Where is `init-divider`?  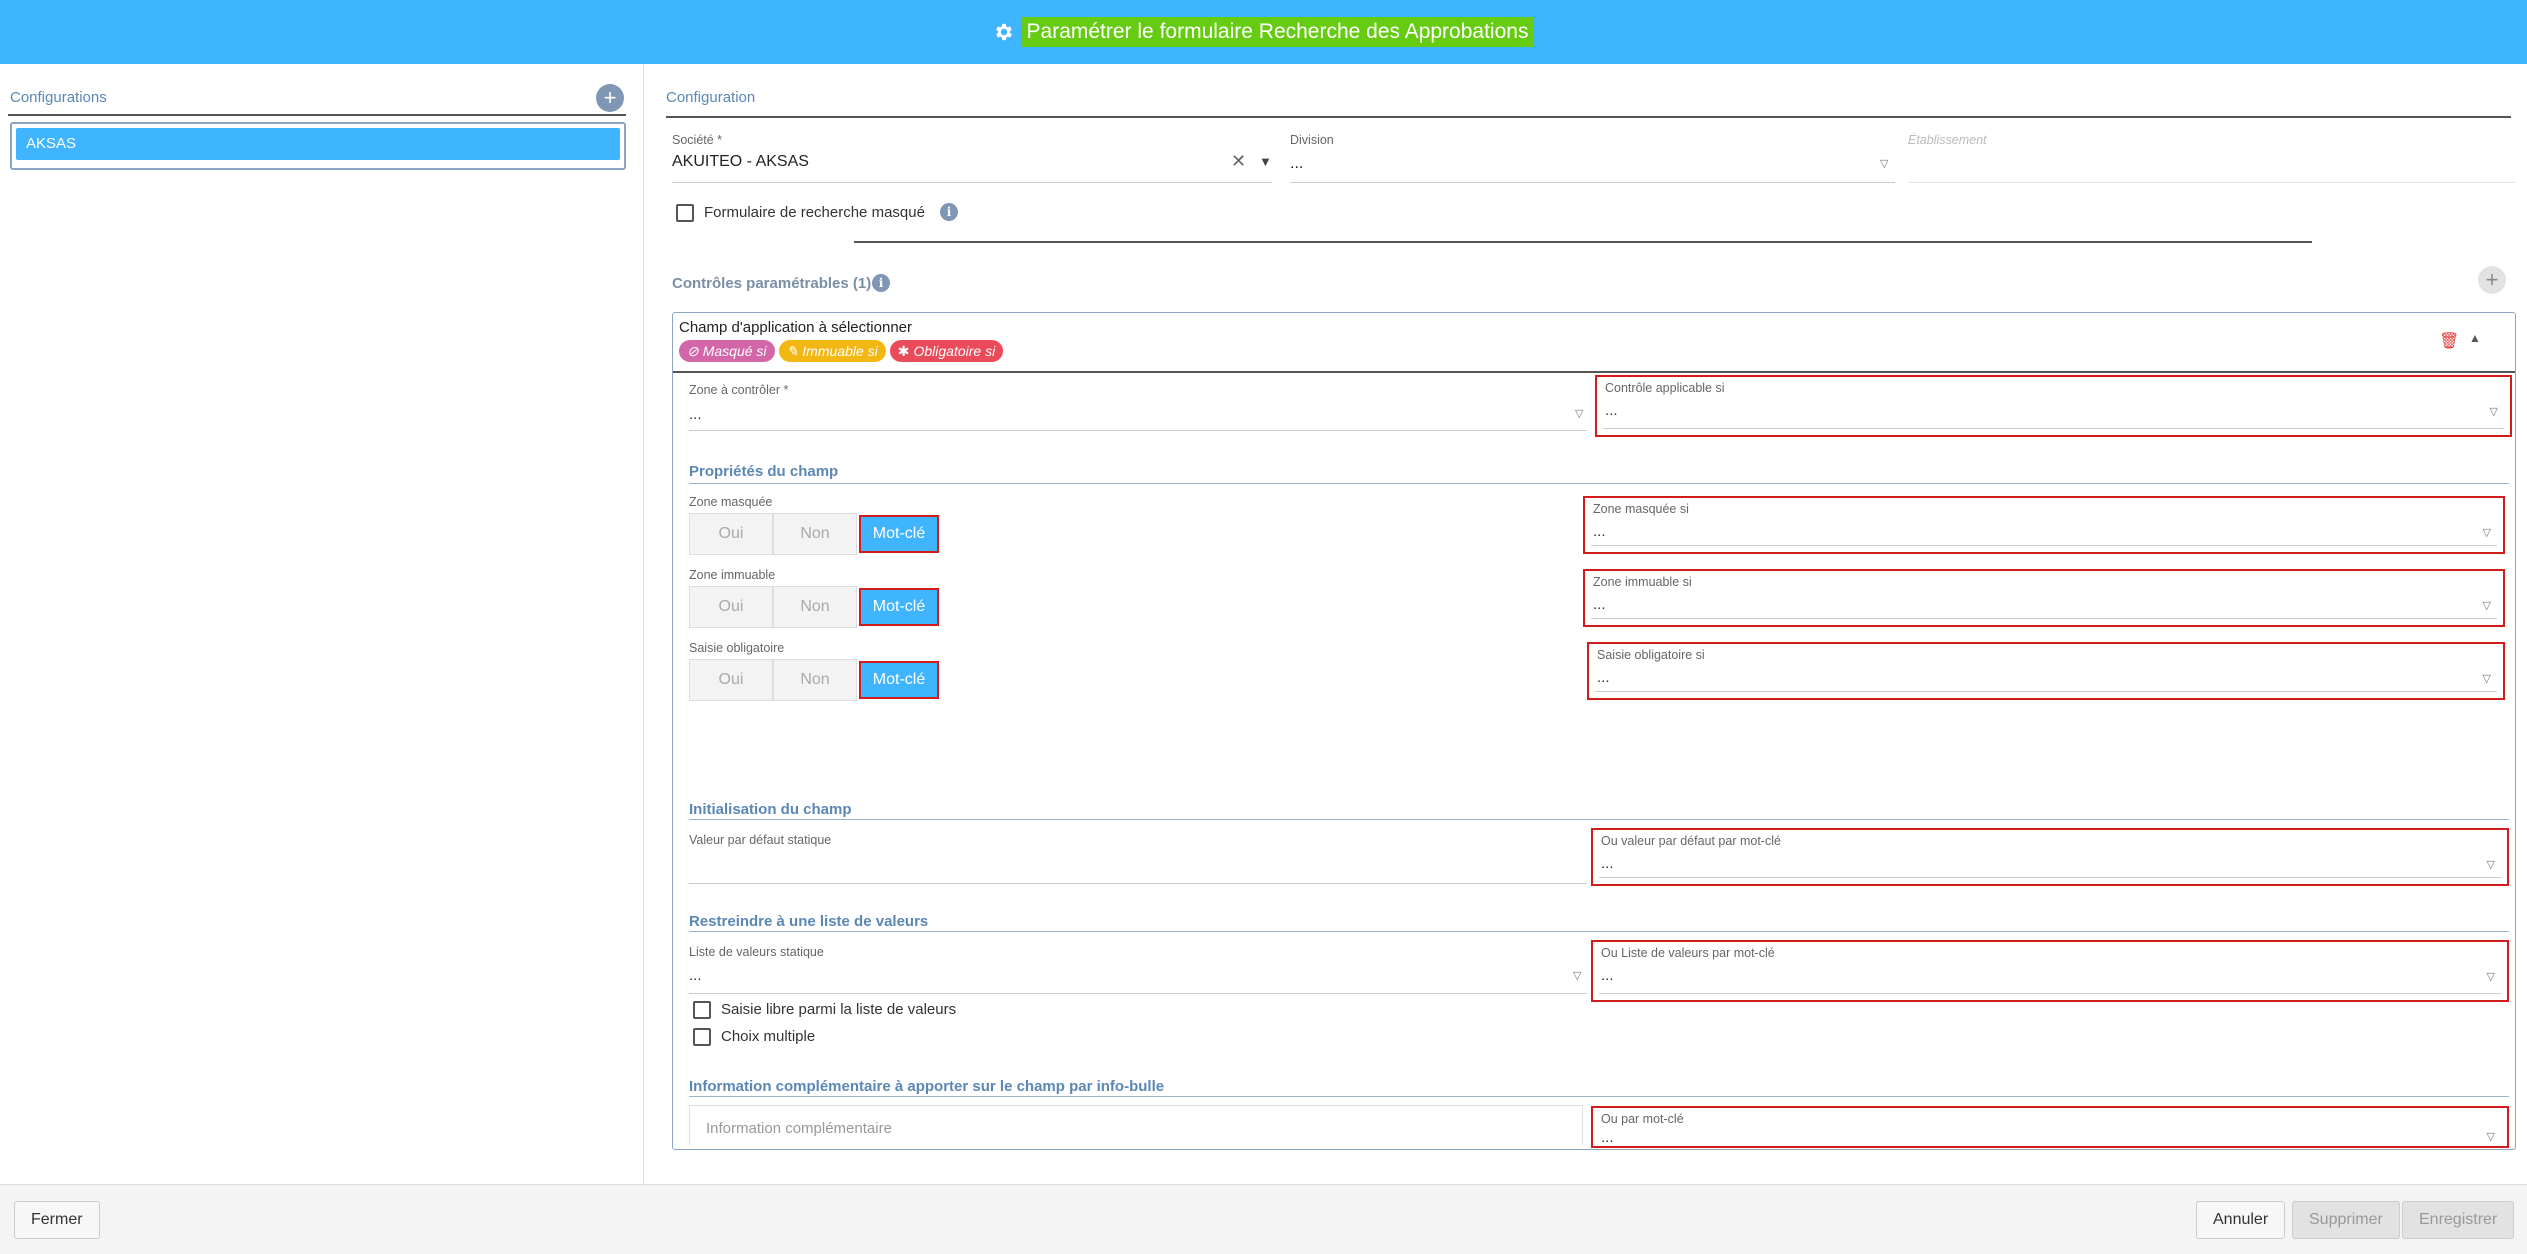
init-divider is located at coordinates (1599, 819).